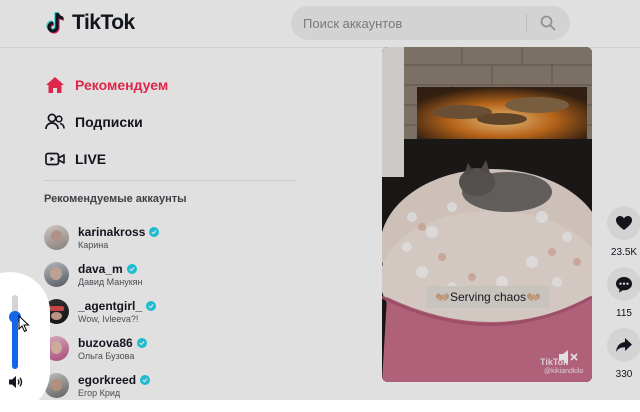 The width and height of the screenshot is (640, 412). I want to click on account-username: dava_m, so click(100, 268).